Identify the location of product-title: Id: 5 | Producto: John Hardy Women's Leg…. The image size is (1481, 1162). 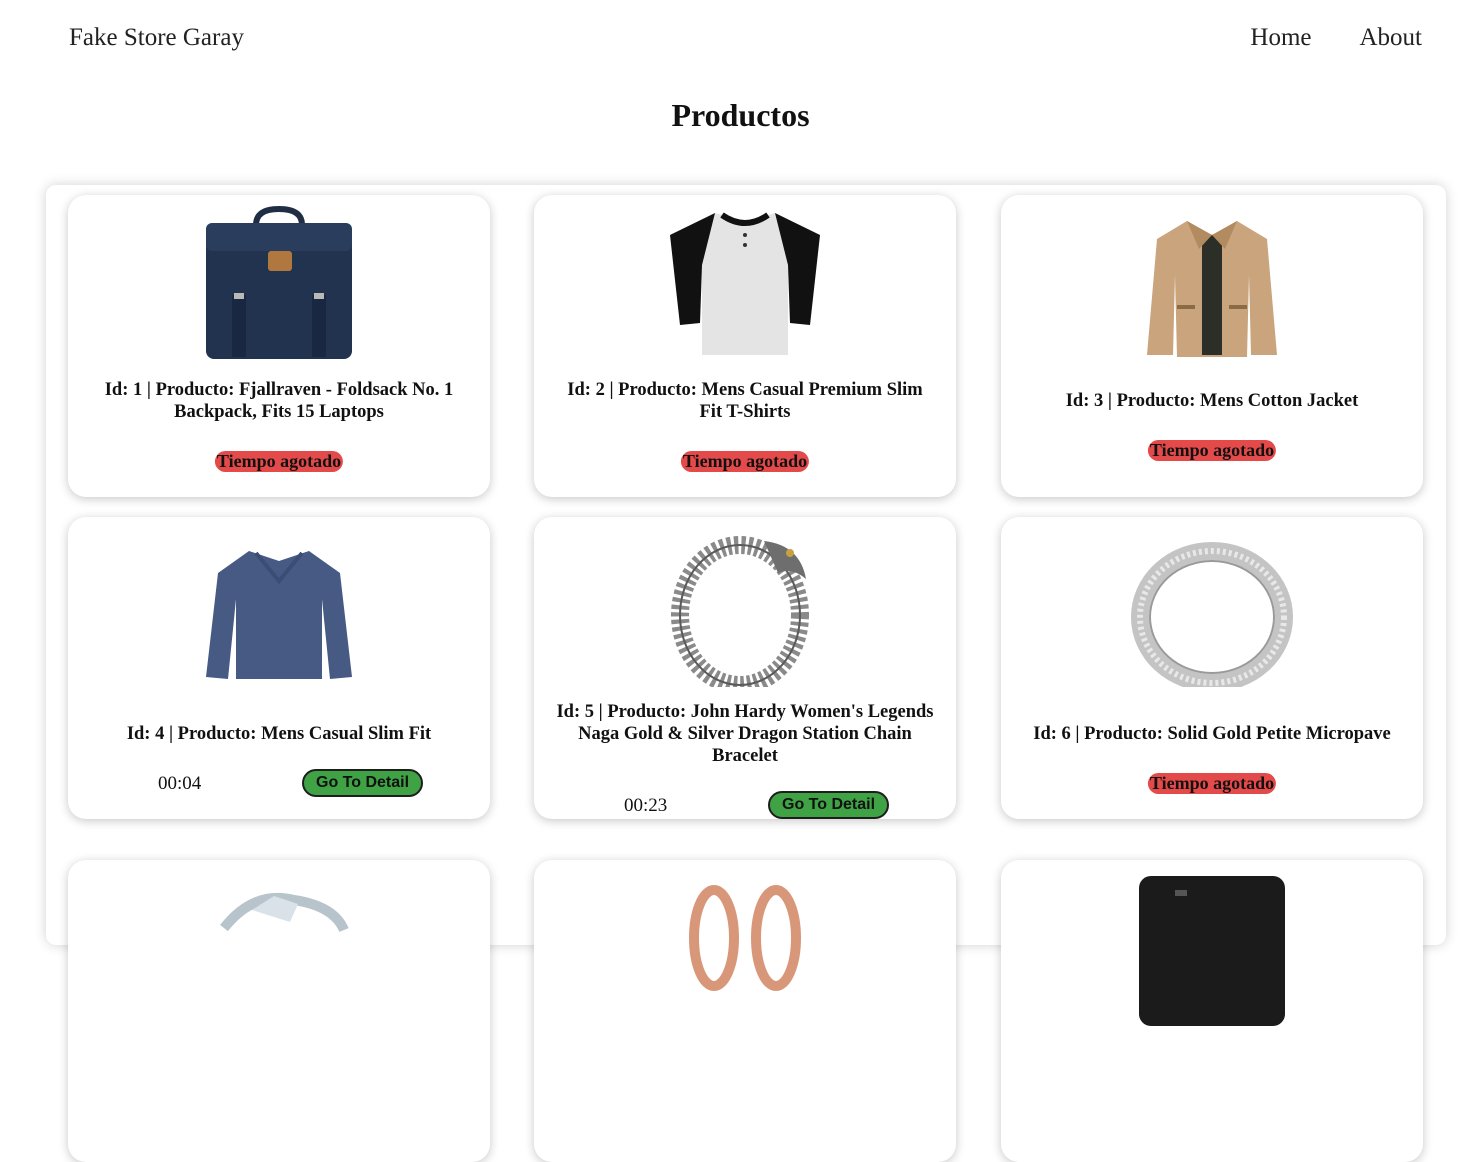
(745, 734).